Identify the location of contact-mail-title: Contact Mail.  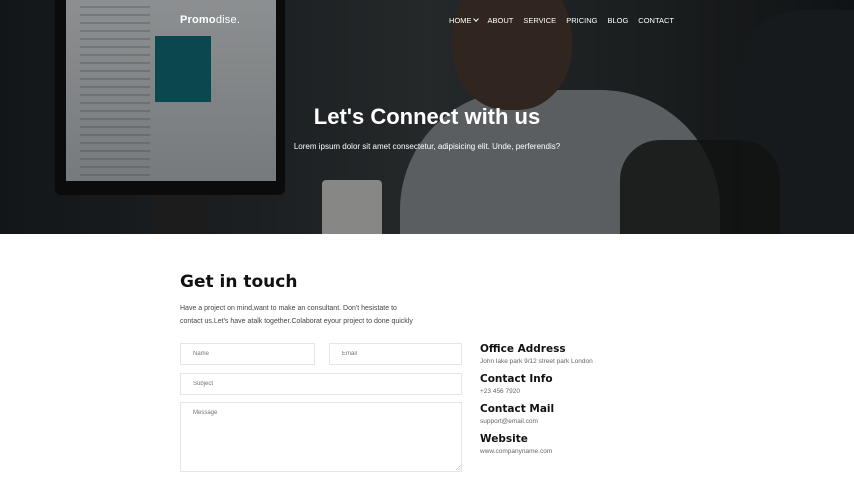
(517, 409).